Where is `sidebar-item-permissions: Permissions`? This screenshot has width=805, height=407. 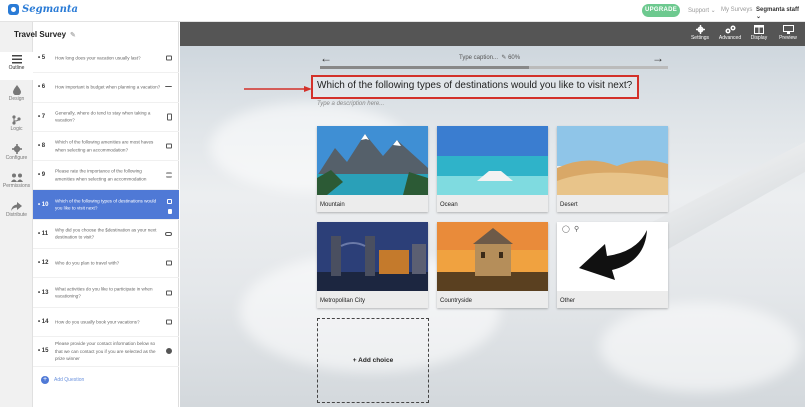
sidebar-item-permissions: Permissions is located at coordinates (16, 184).